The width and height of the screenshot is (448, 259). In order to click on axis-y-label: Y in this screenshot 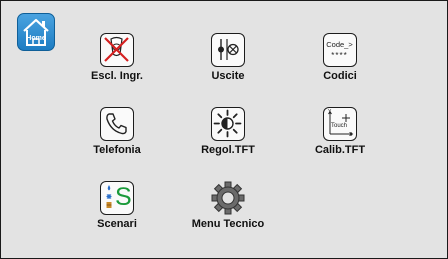, I will do `click(330, 112)`.